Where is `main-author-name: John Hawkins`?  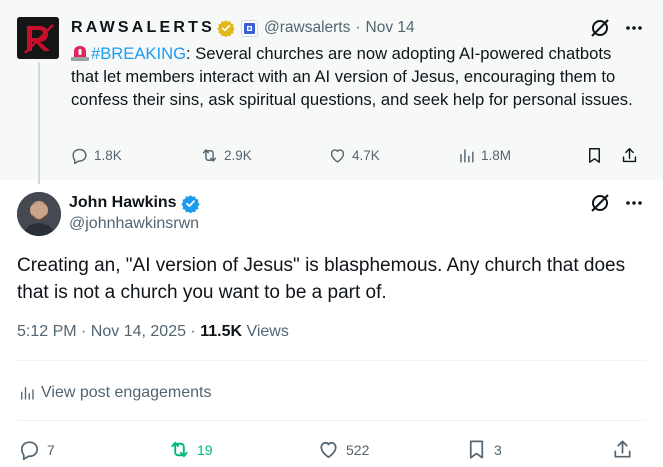 main-author-name: John Hawkins is located at coordinates (123, 203).